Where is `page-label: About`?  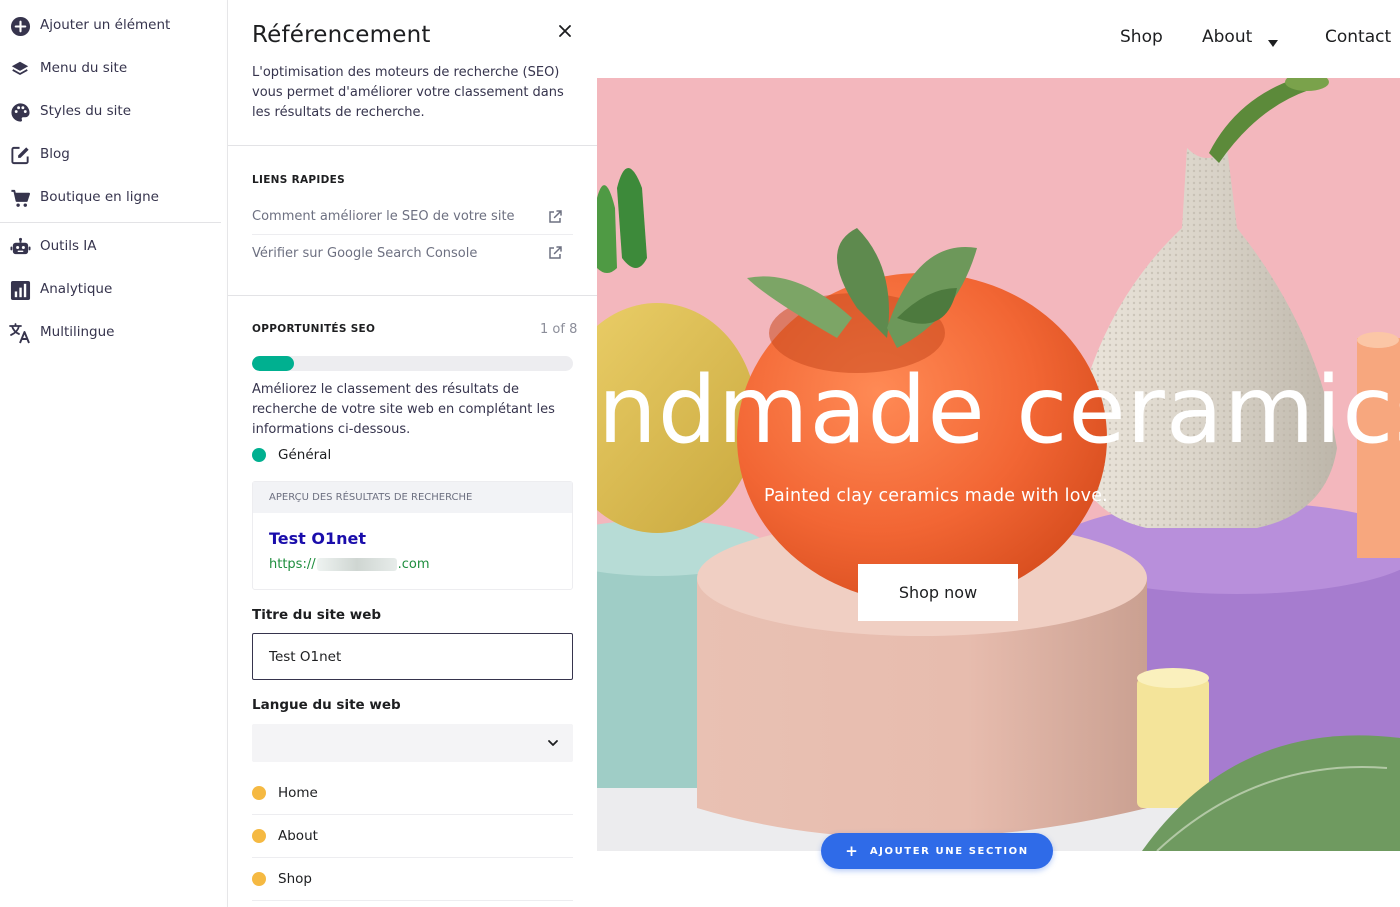
page-label: About is located at coordinates (298, 836).